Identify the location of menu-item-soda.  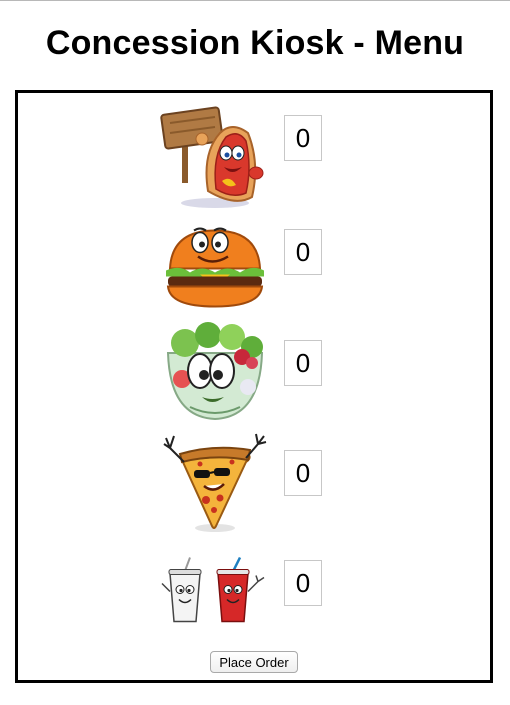
(250, 593).